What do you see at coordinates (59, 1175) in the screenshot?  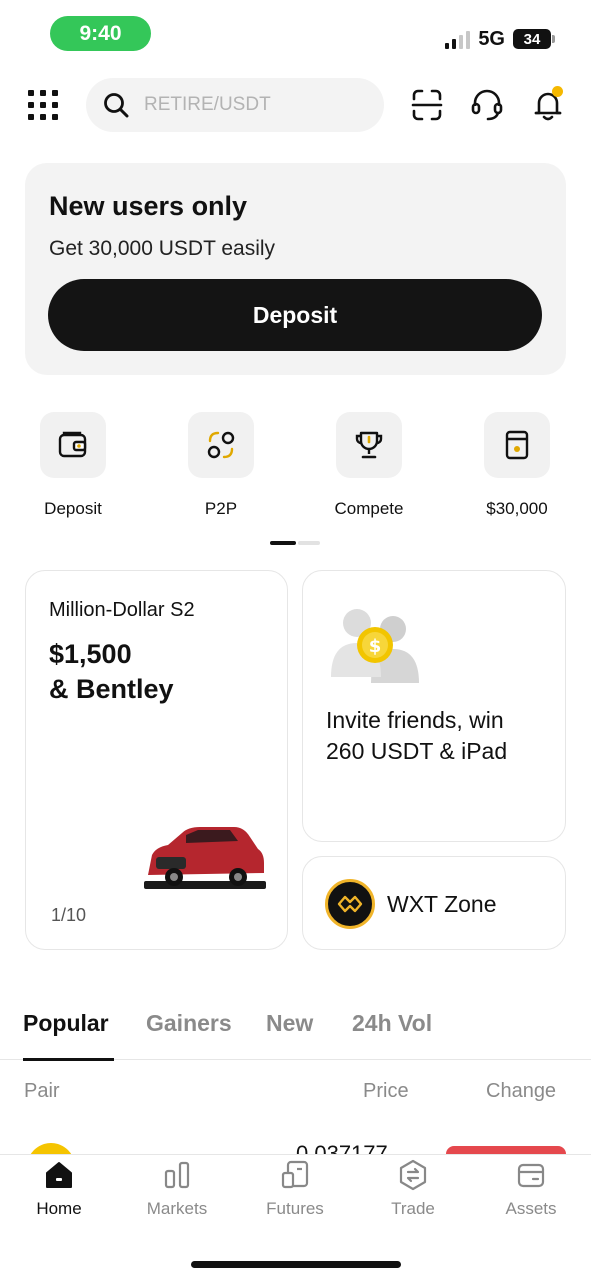 I see `home-icon` at bounding box center [59, 1175].